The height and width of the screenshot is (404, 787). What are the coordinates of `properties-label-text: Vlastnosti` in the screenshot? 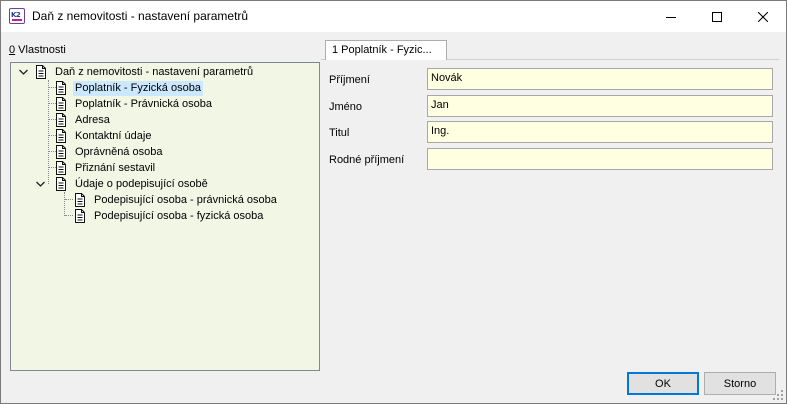 It's located at (40, 50).